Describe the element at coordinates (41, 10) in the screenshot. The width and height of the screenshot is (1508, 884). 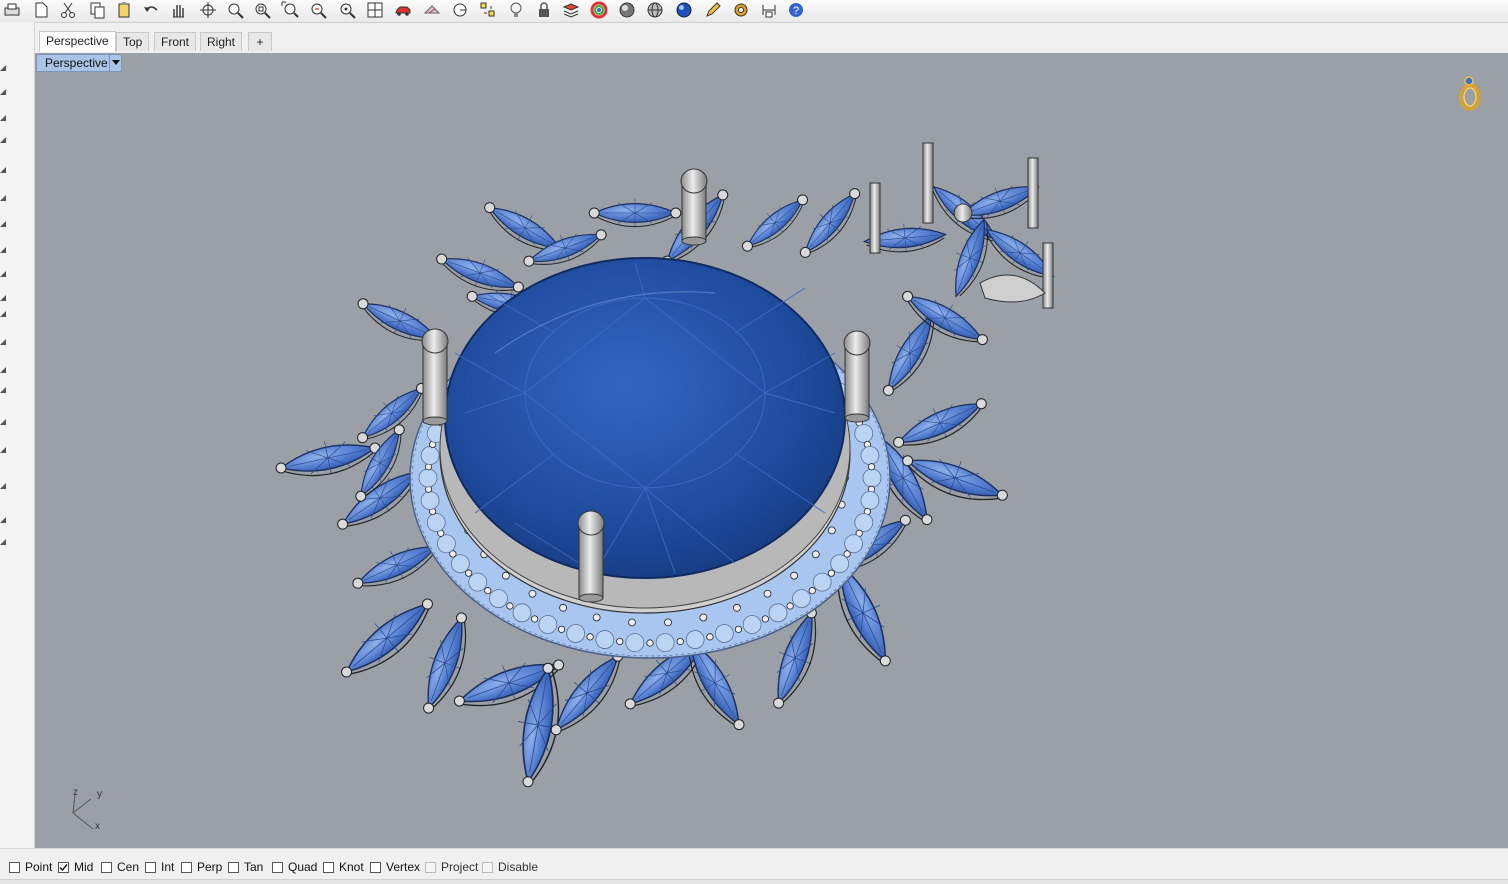
I see `new-file-icon` at that location.